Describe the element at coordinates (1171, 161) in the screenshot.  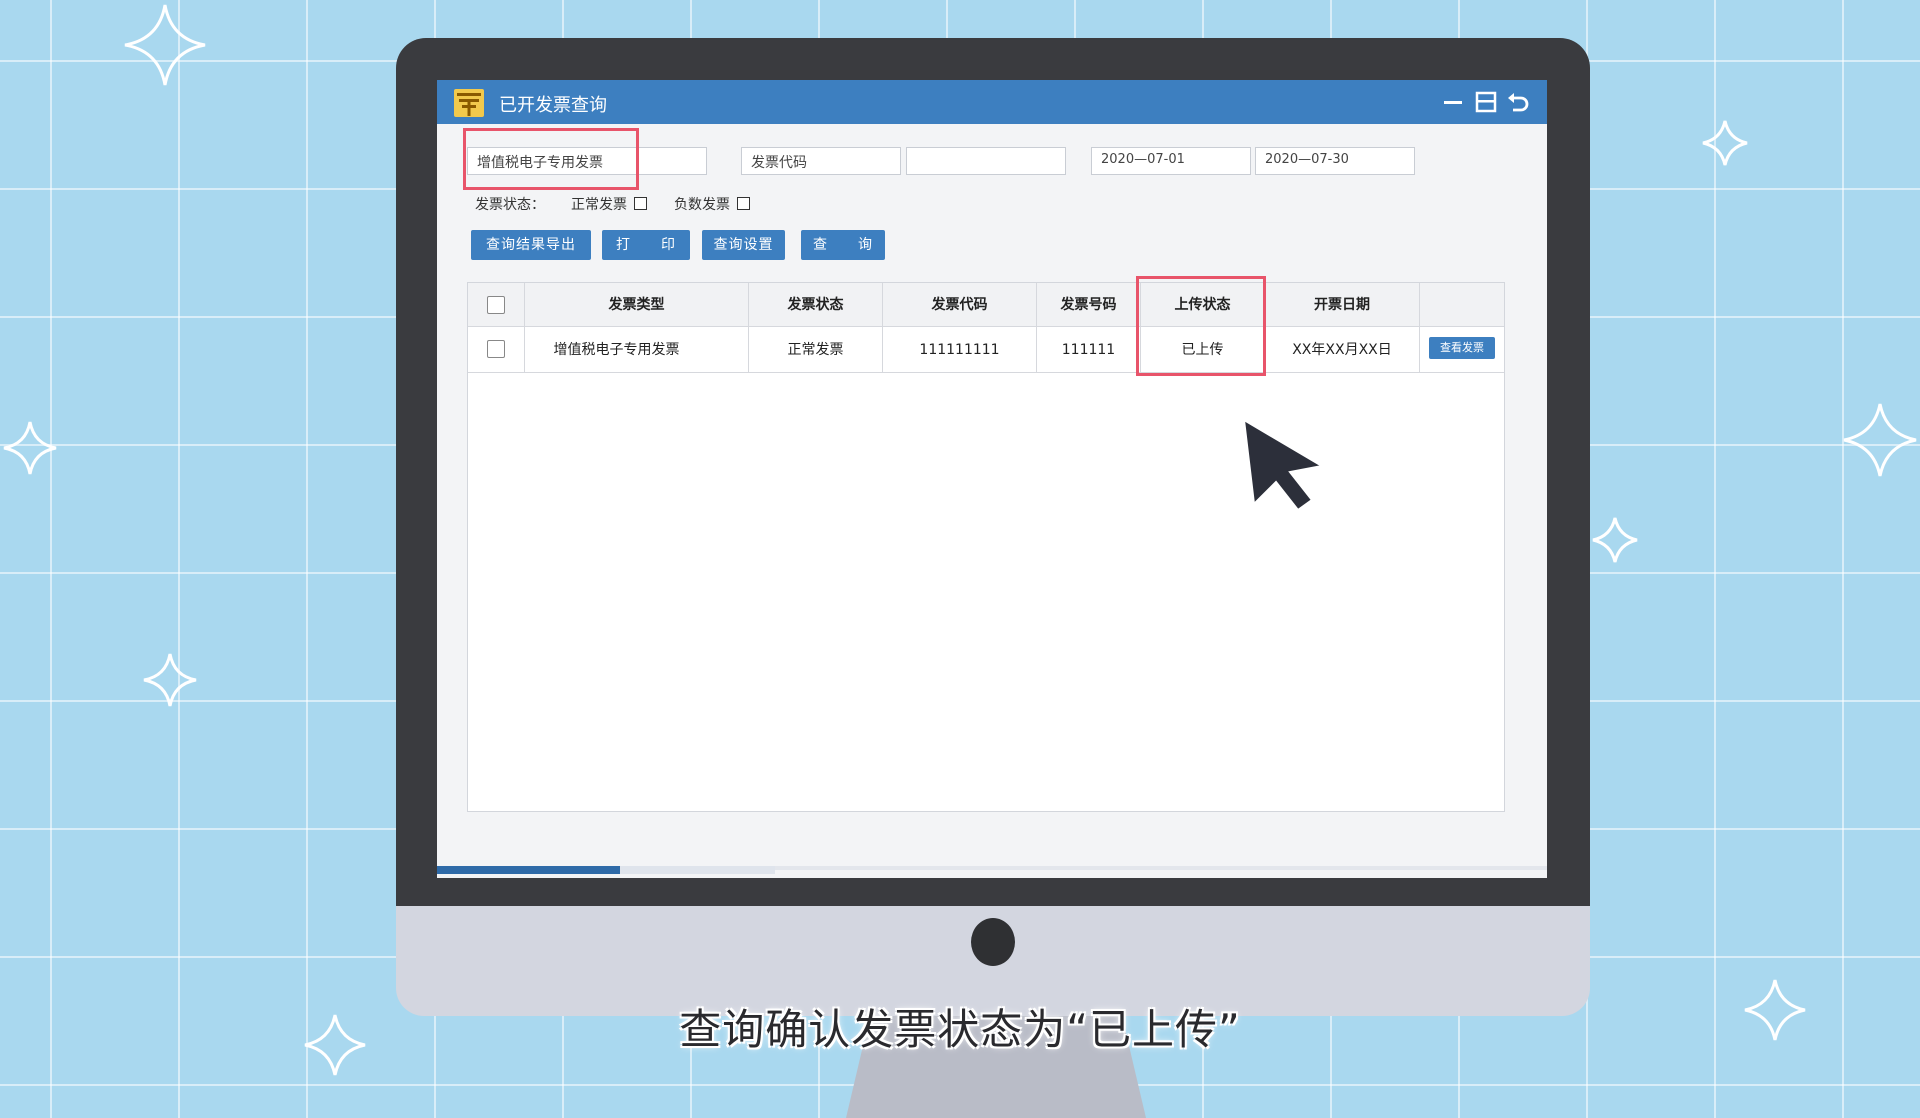
I see `date-from-input: 2020—07-01` at that location.